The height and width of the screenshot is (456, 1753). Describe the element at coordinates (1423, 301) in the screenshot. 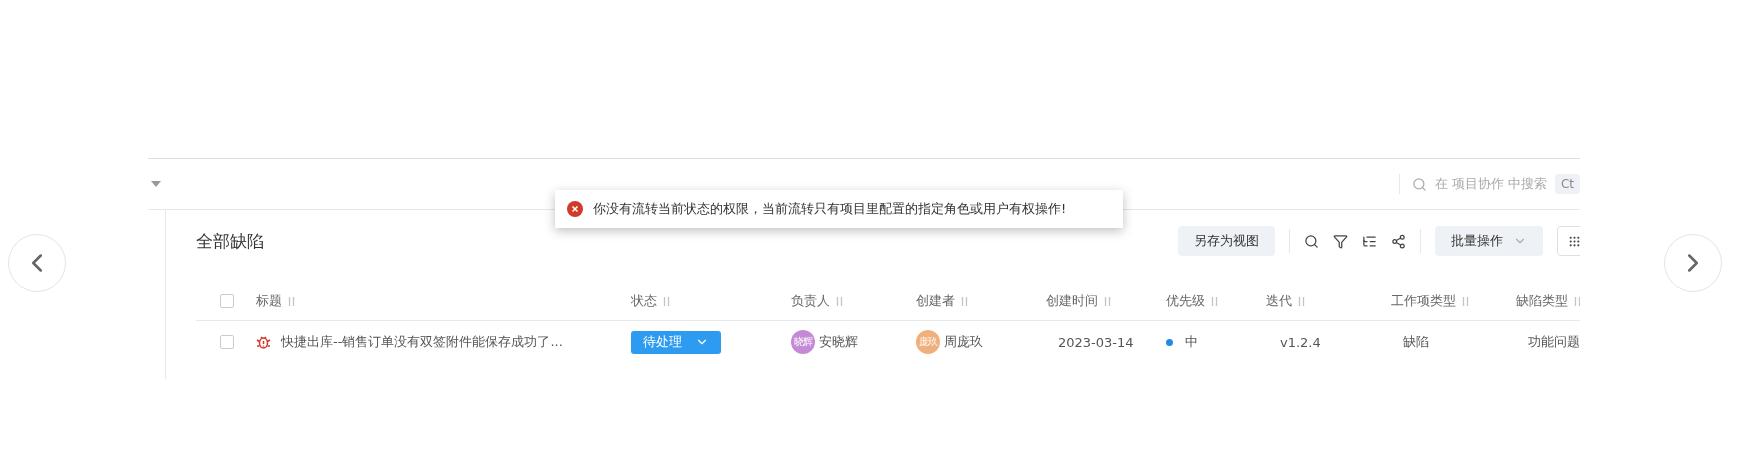

I see `column-header: 工作项类型` at that location.